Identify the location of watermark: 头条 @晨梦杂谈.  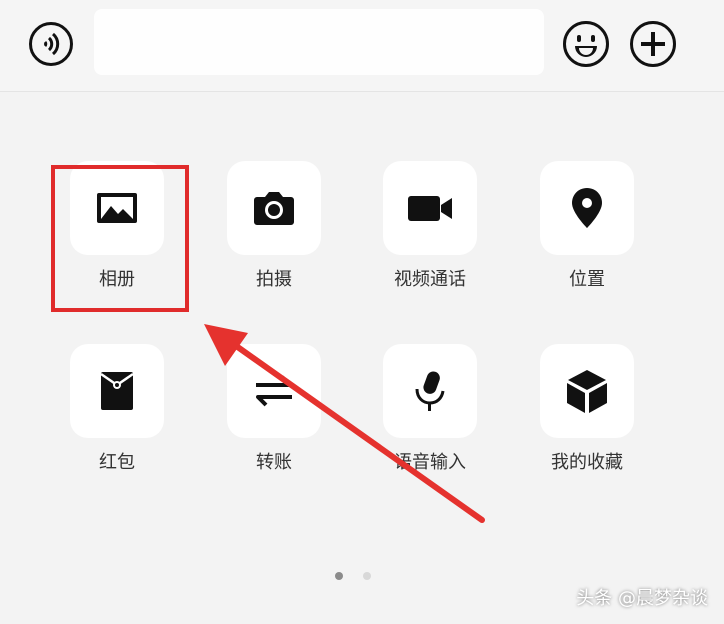
(642, 598).